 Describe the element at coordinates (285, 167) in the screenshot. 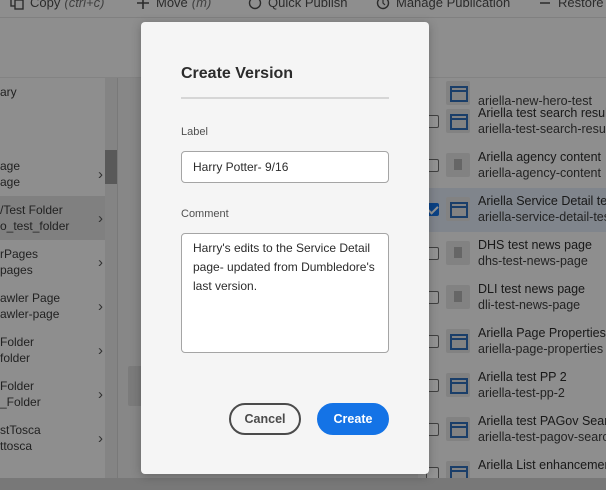

I see `label-input` at that location.